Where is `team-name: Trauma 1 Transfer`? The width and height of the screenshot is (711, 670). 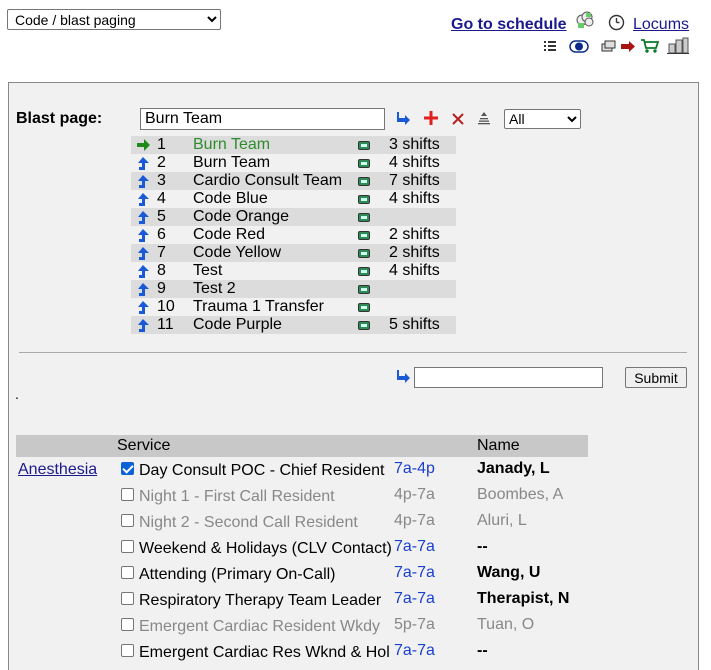 team-name: Trauma 1 Transfer is located at coordinates (258, 307).